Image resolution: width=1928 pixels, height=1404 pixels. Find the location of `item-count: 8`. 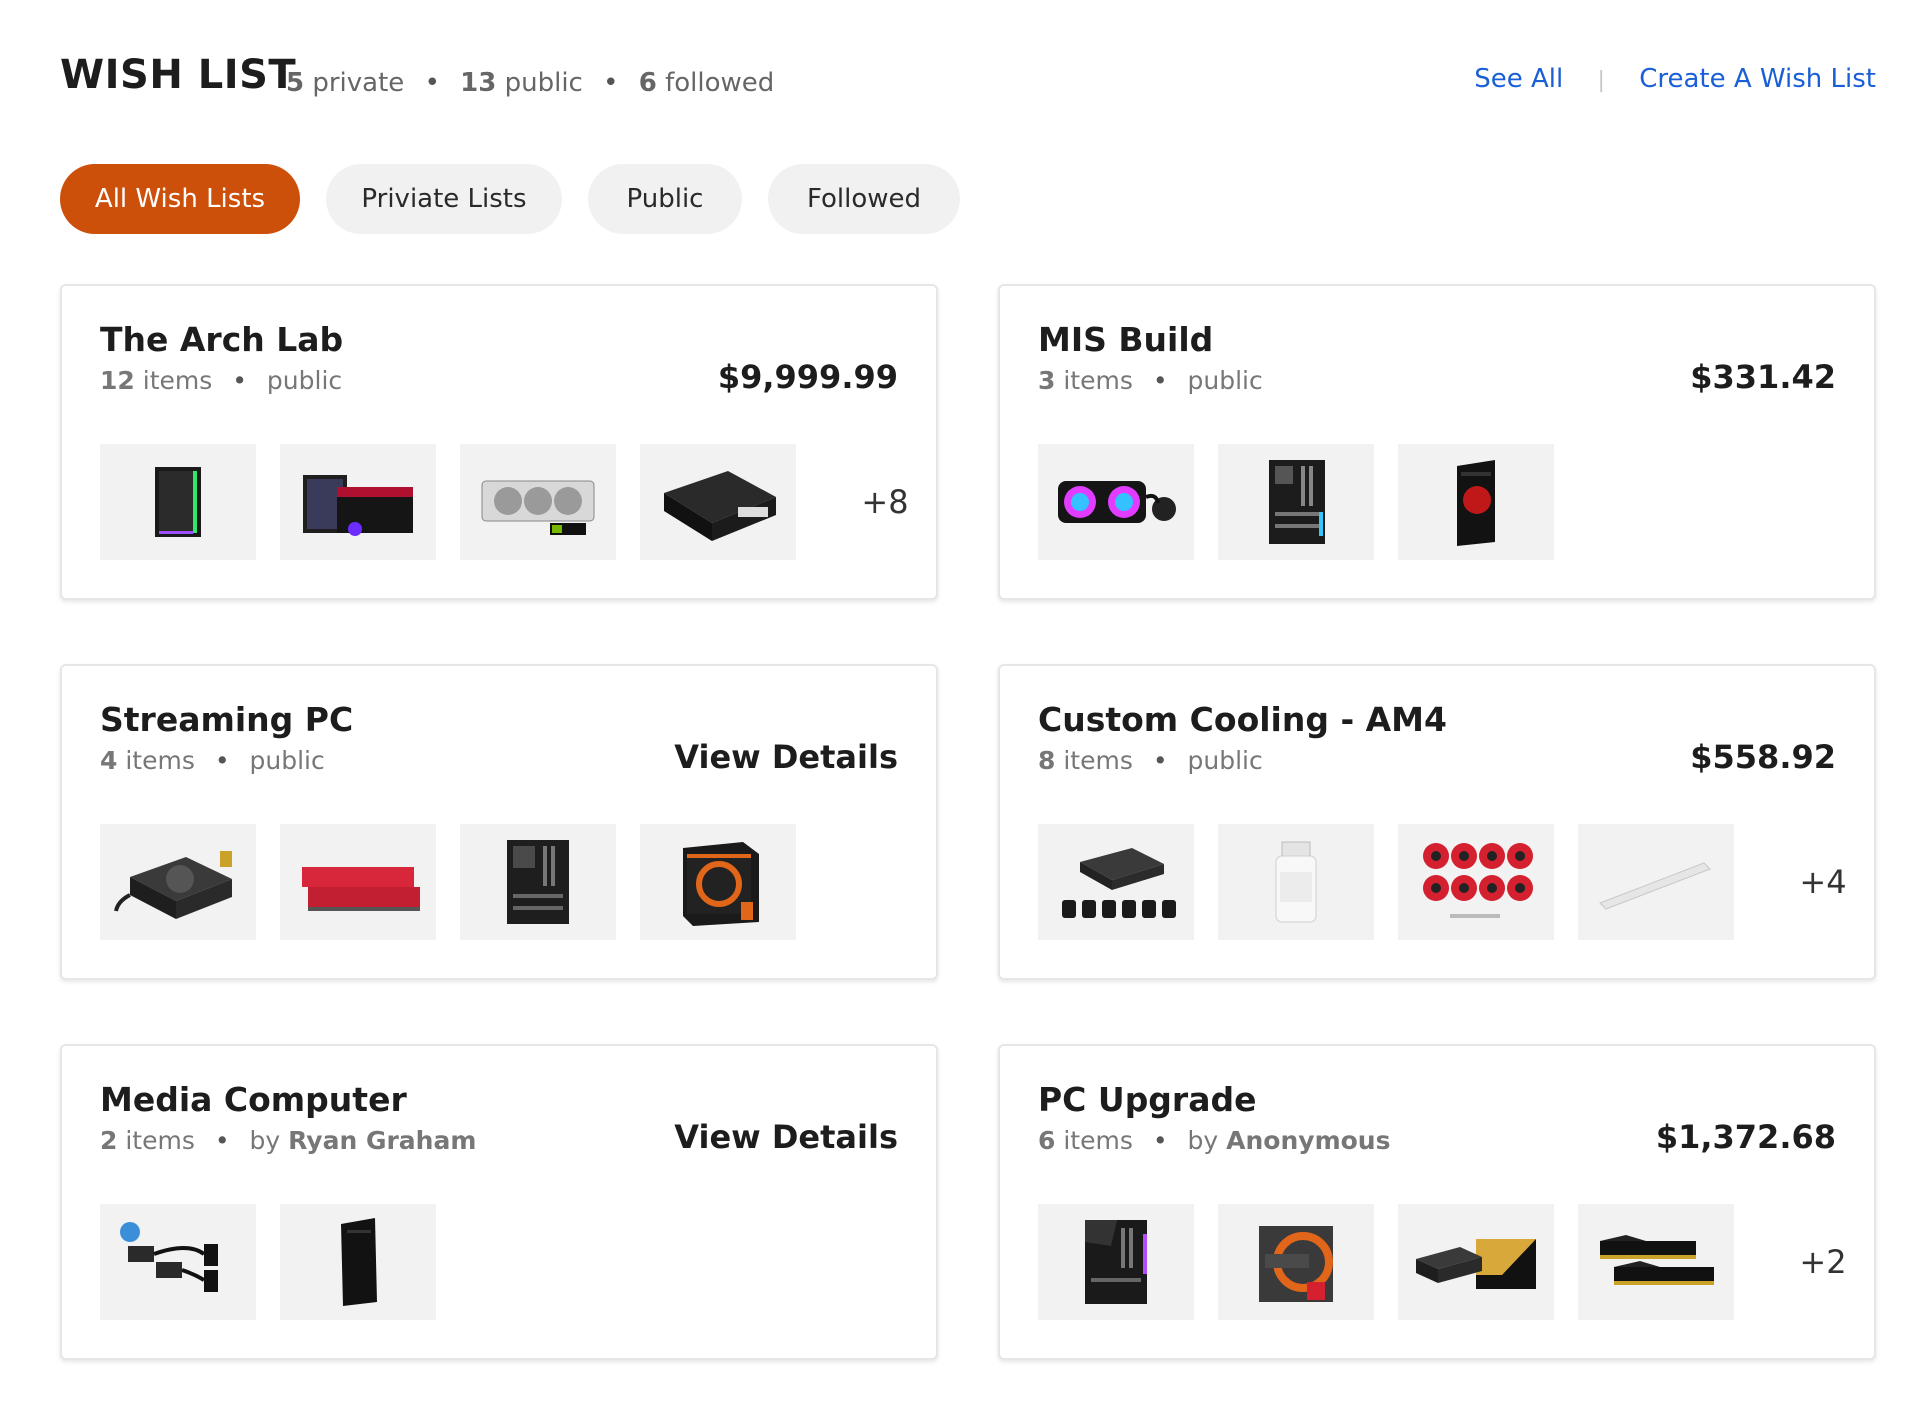

item-count: 8 is located at coordinates (1047, 760).